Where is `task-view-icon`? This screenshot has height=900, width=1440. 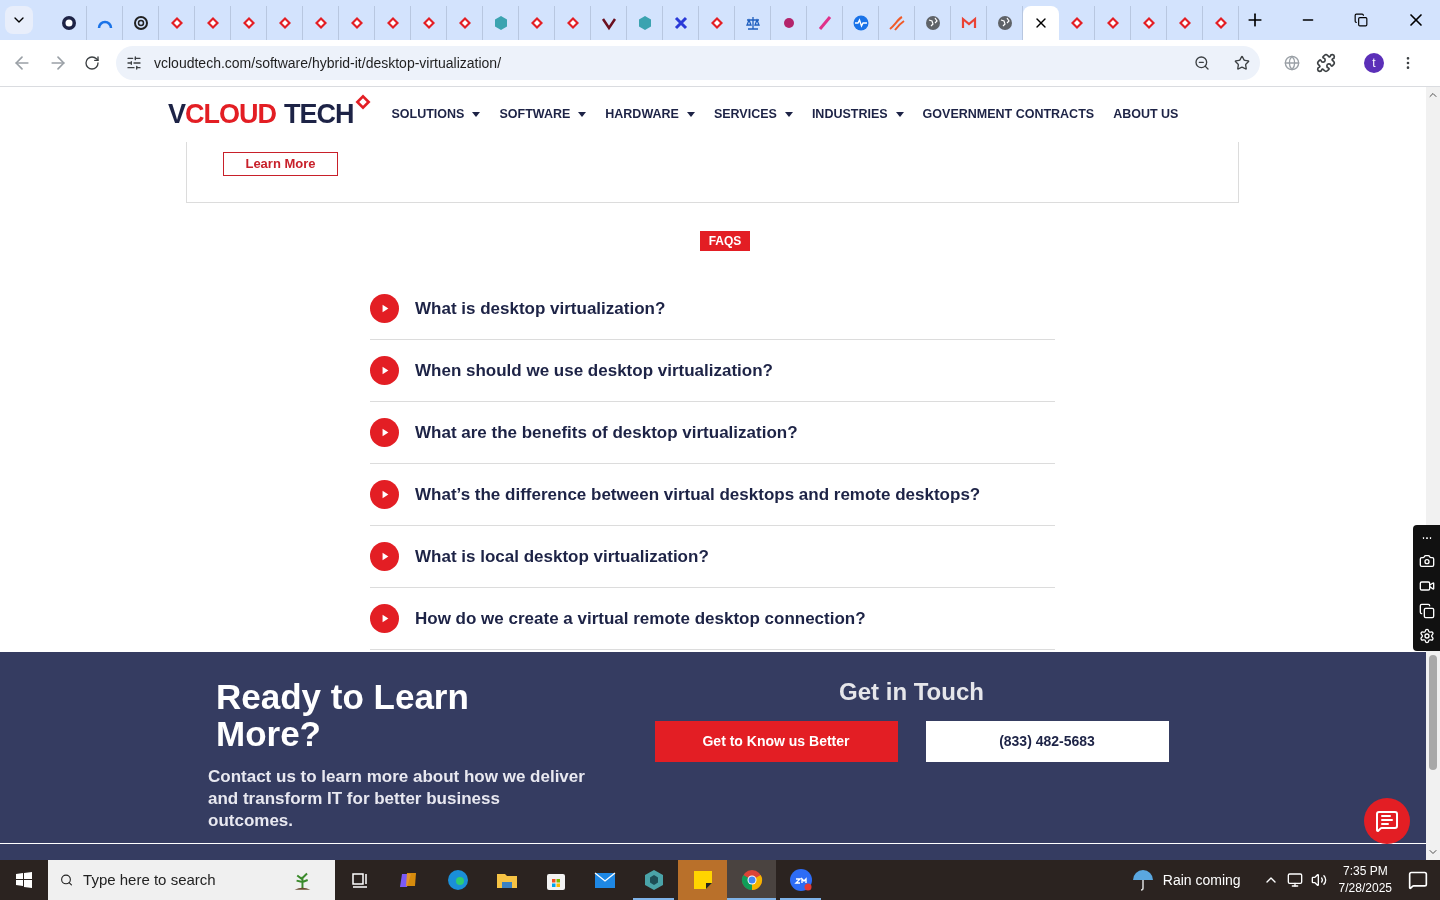
task-view-icon is located at coordinates (359, 880).